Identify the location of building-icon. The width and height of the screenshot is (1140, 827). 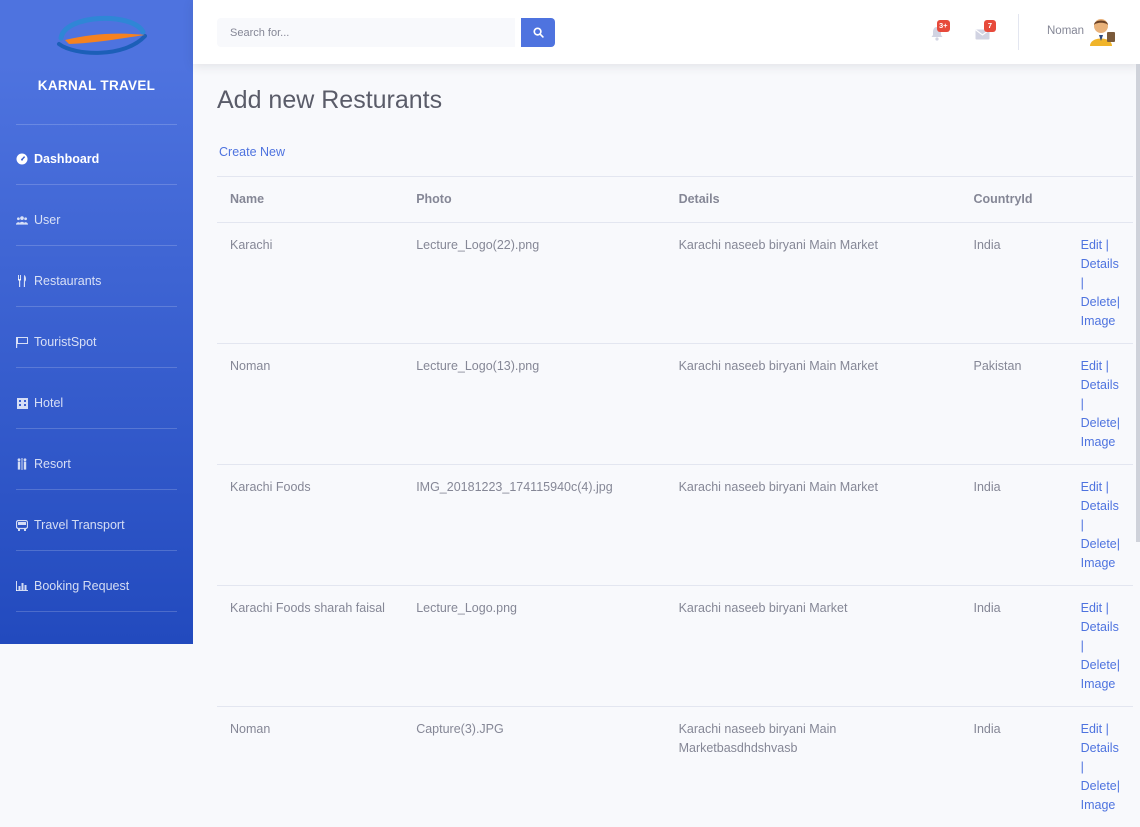
(22, 403).